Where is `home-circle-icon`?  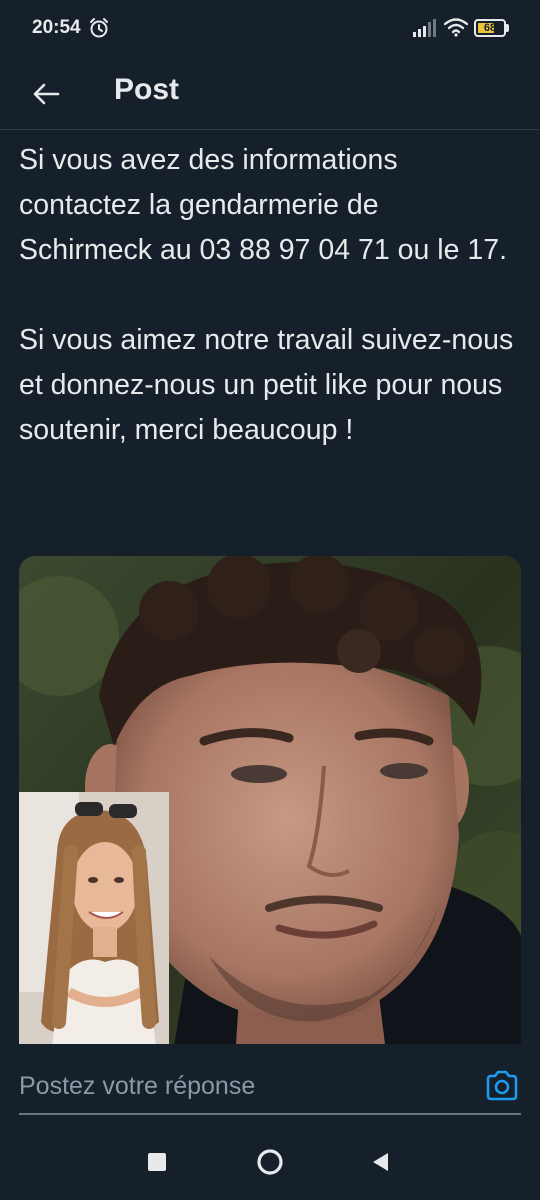 home-circle-icon is located at coordinates (270, 1162).